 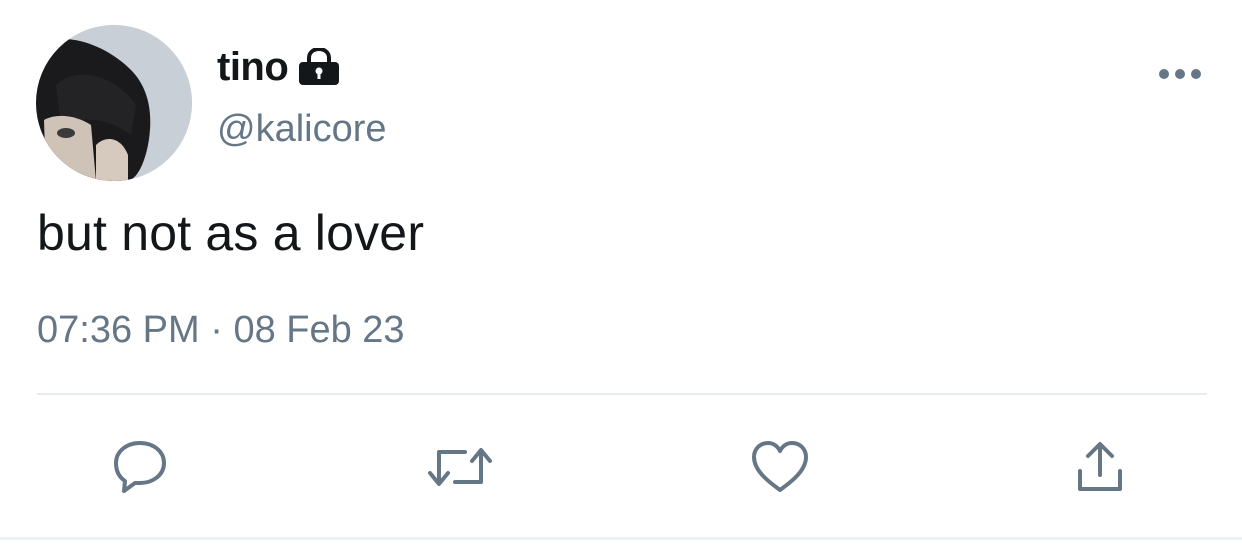 I want to click on profile-photo, so click(x=114, y=103).